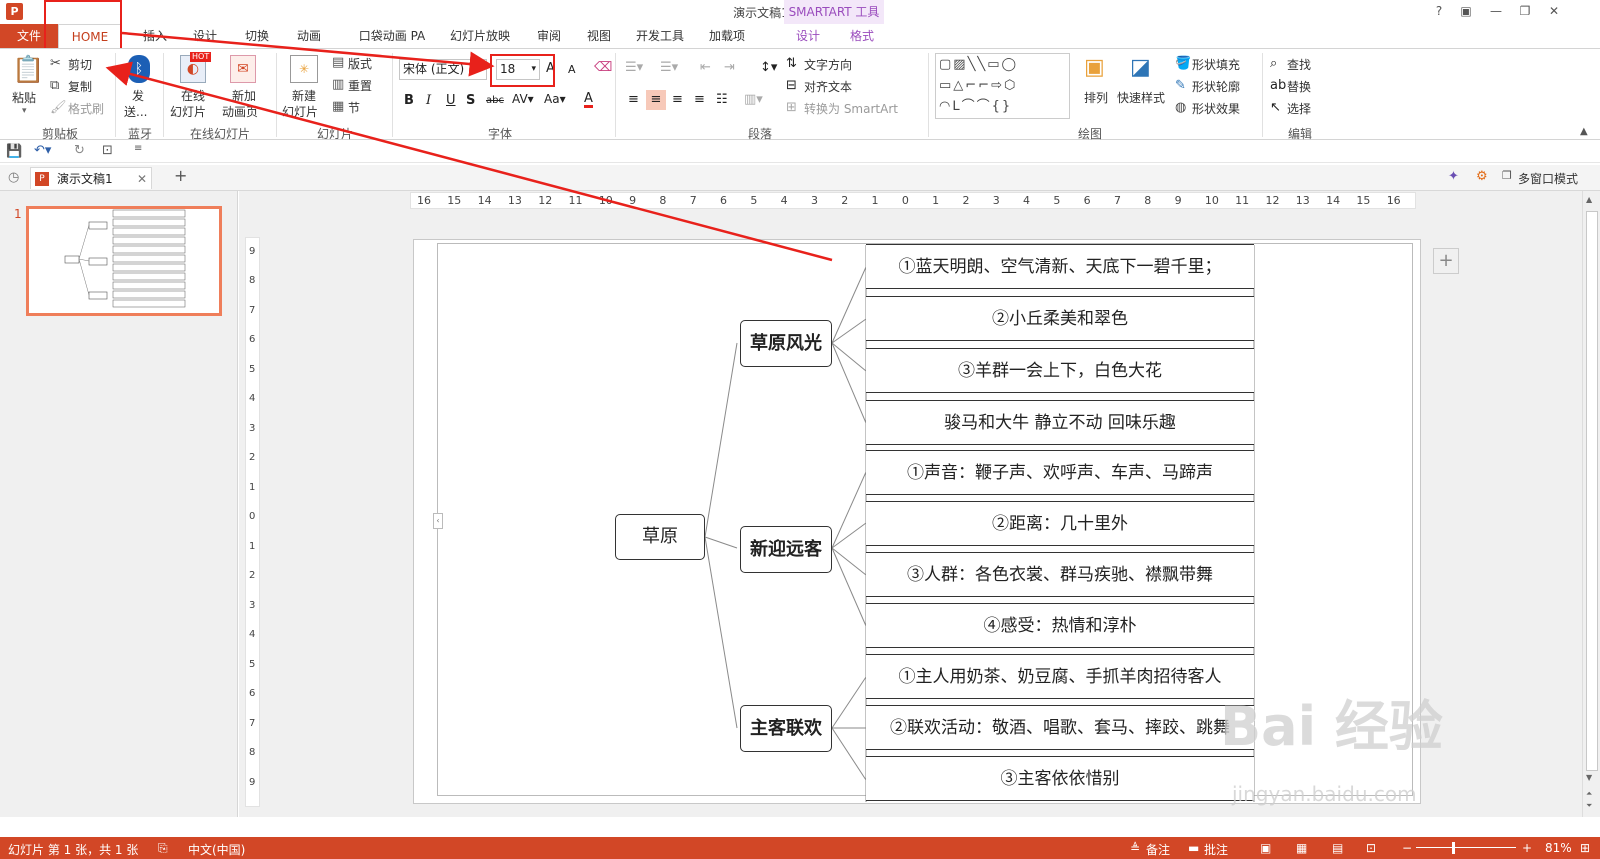 The image size is (1600, 859). What do you see at coordinates (73, 850) in the screenshot?
I see `slide-count-status: 幻灯片 第 1 张，共 1 张` at bounding box center [73, 850].